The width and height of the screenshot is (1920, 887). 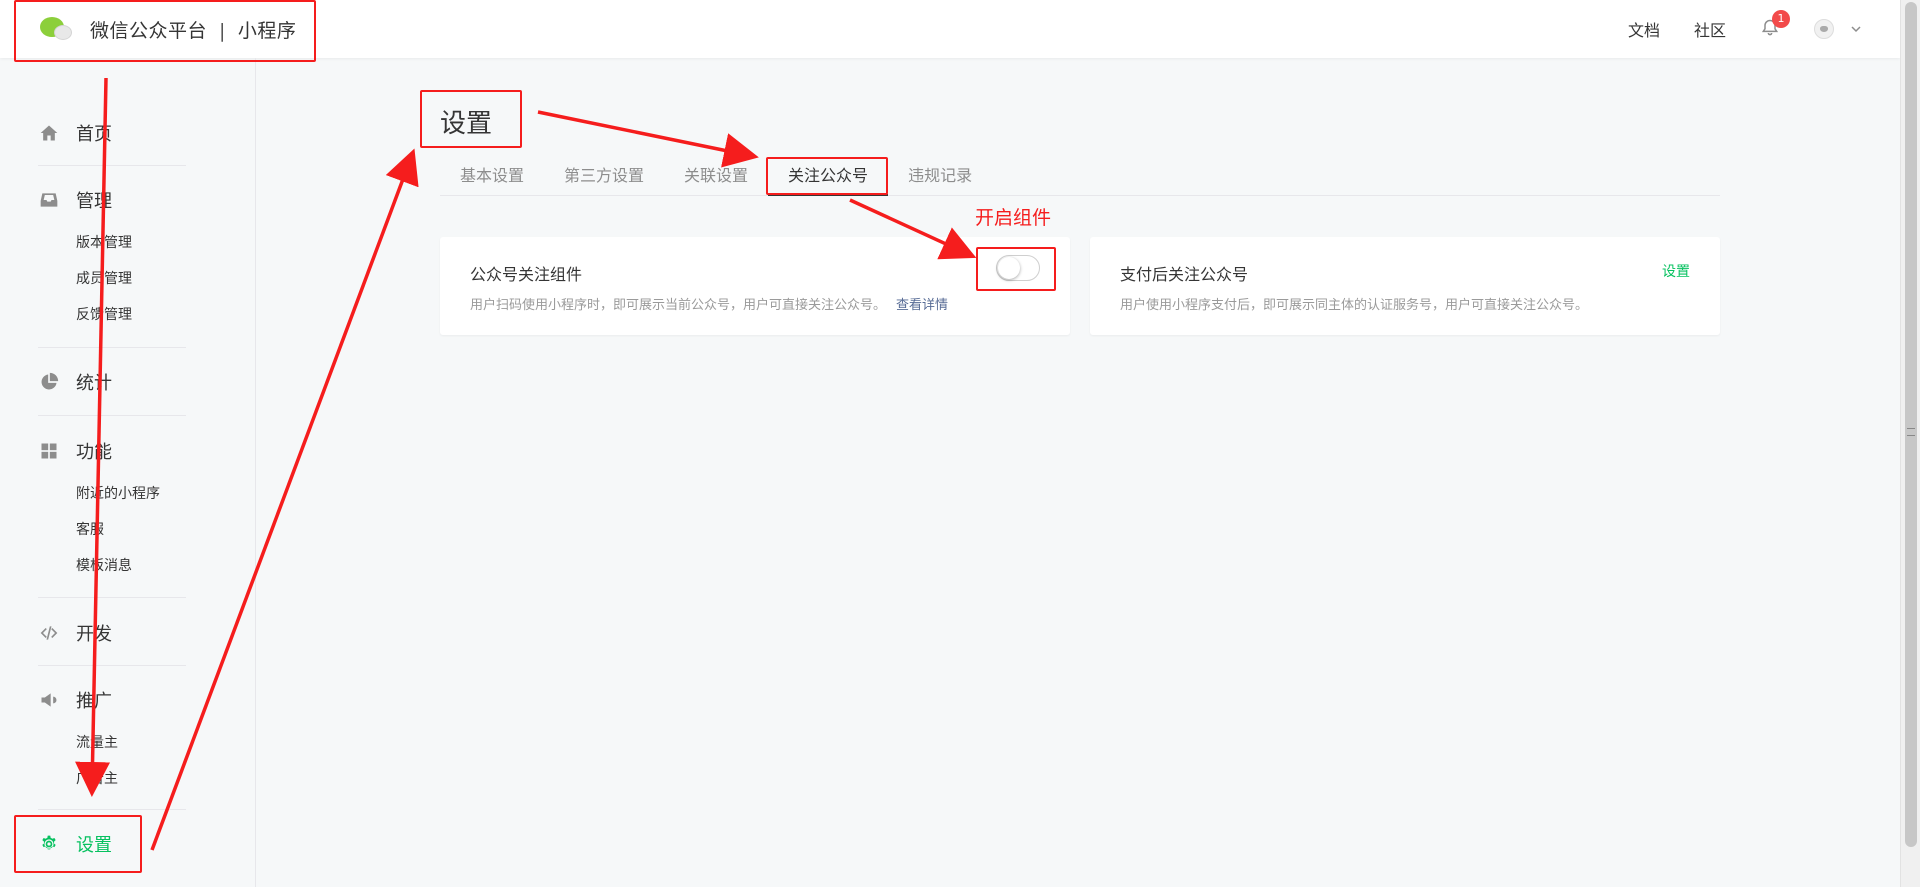 I want to click on sidebar-group-promotion: 推广 流量主 广告主, so click(x=112, y=741).